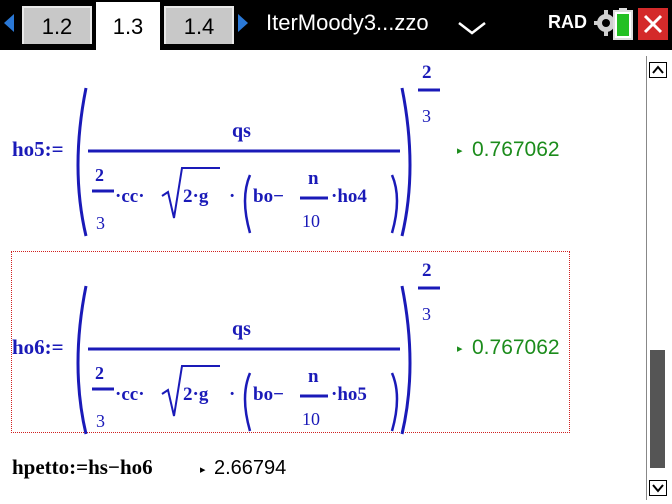 Image resolution: width=672 pixels, height=504 pixels. I want to click on chevron-up-icon, so click(658, 69).